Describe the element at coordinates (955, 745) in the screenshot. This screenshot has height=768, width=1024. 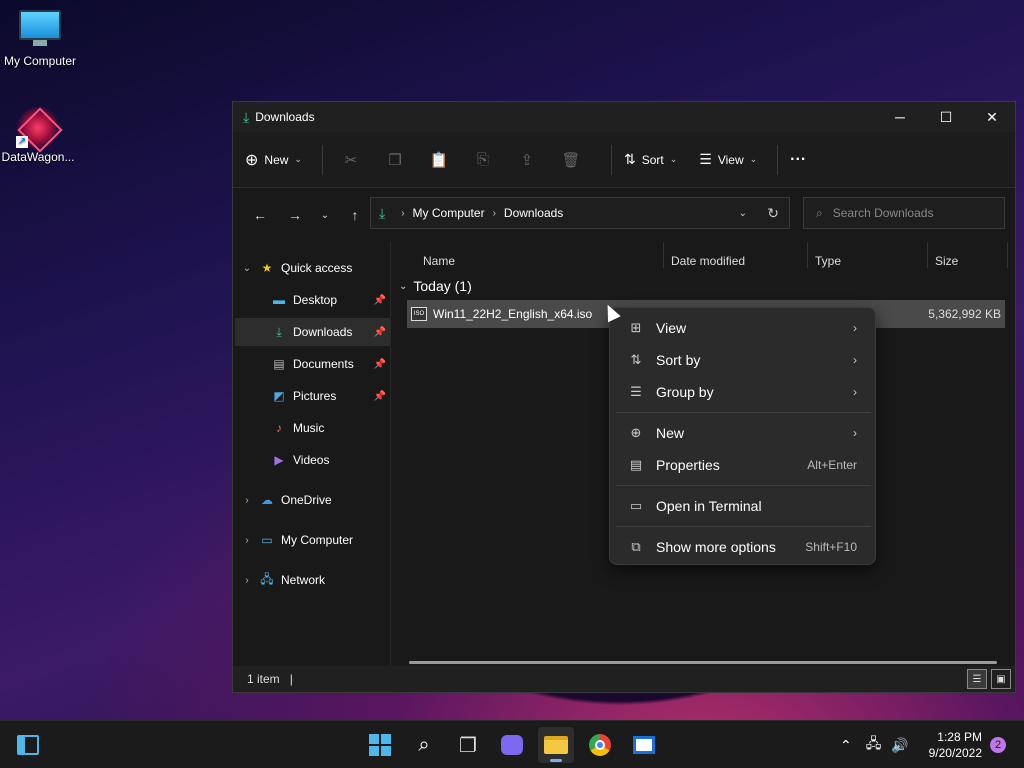
I see `clock: 1:28 PM 9/20/2022` at that location.